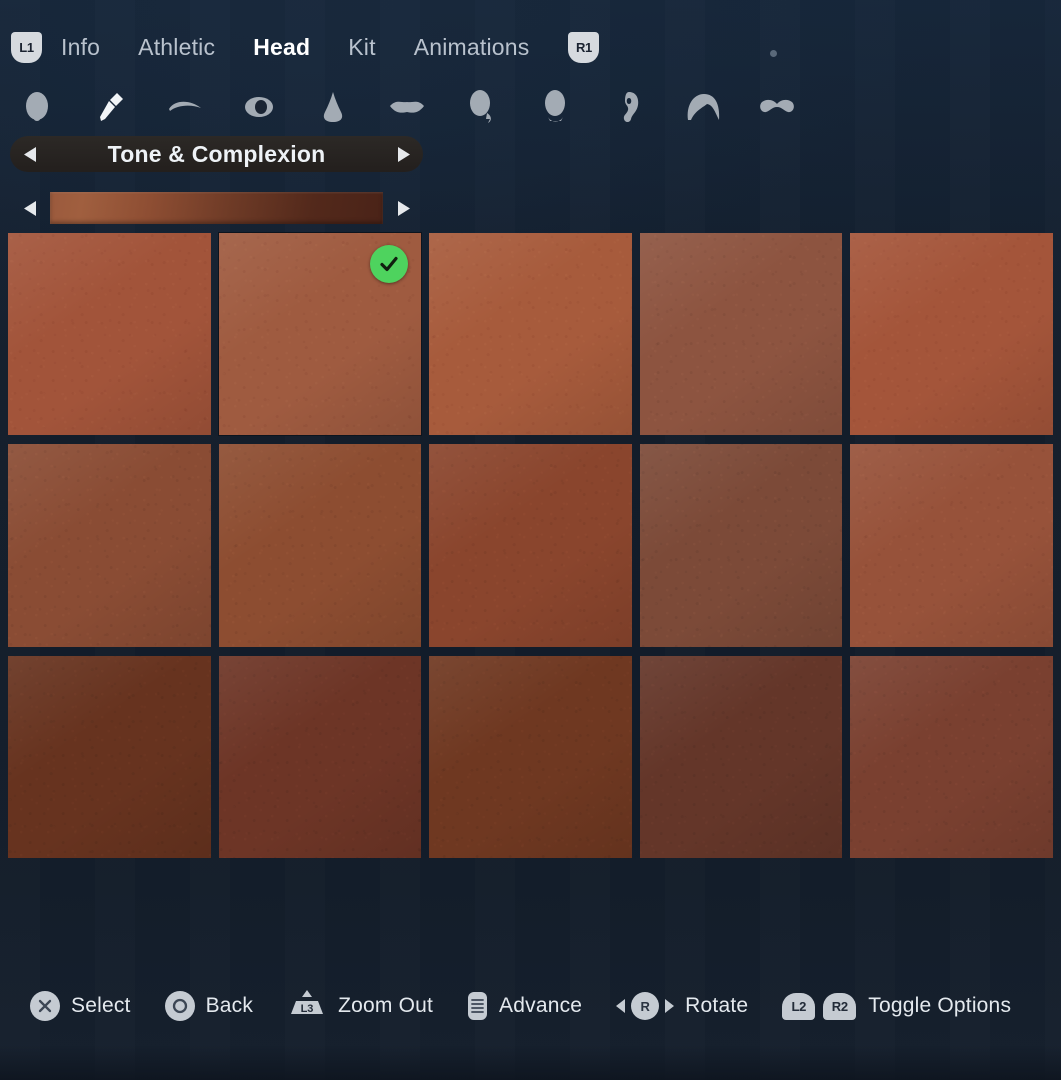  I want to click on r-stick-button-icon: R, so click(645, 1006).